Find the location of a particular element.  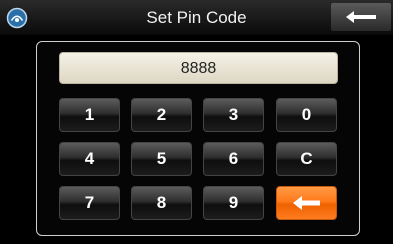

key-8: 8 is located at coordinates (161, 203).